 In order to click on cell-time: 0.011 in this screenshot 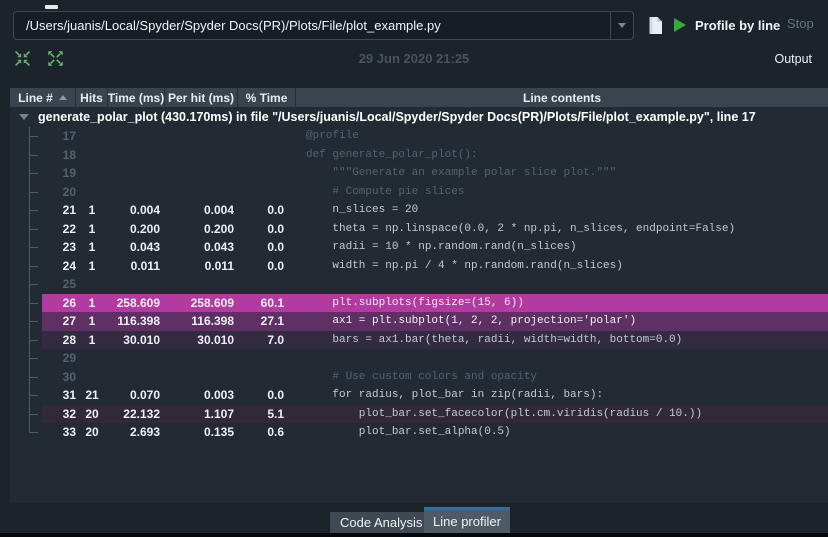, I will do `click(145, 265)`.